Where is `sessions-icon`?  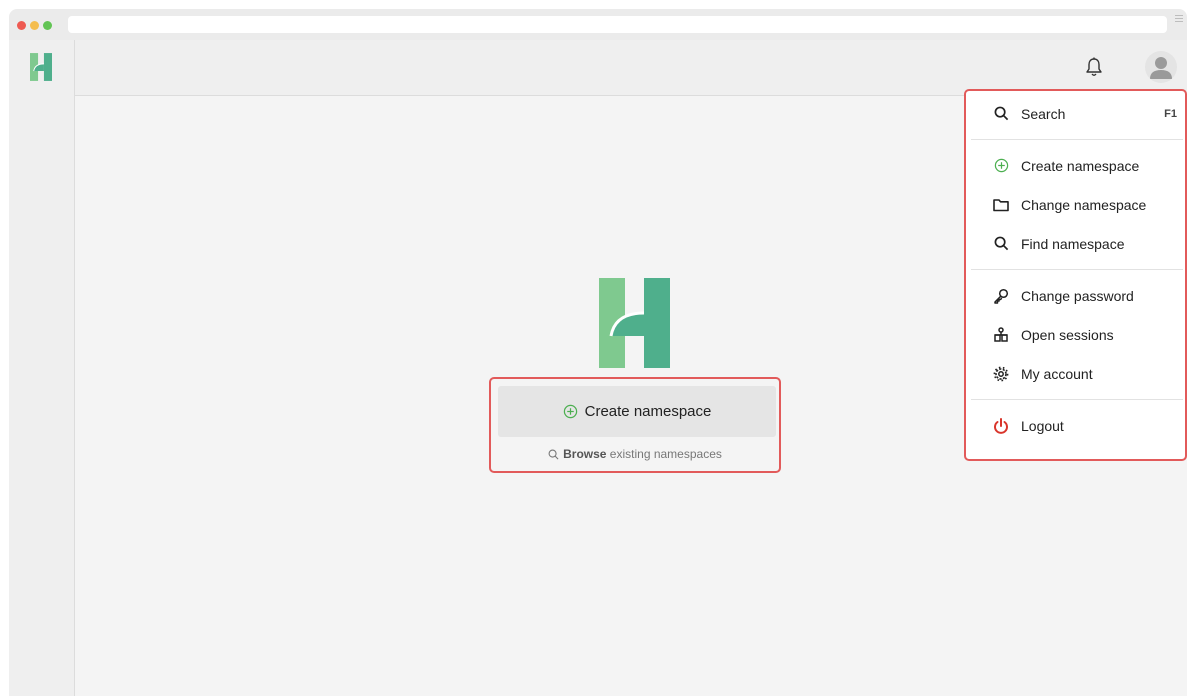
sessions-icon is located at coordinates (1001, 334).